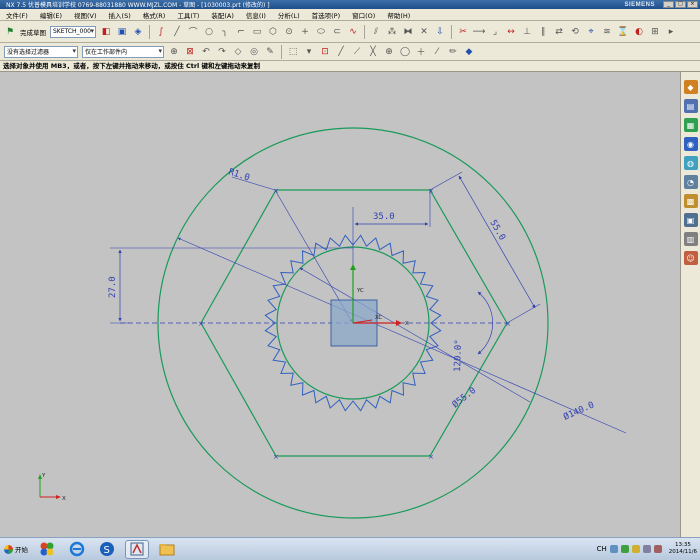 Image resolution: width=700 pixels, height=560 pixels. I want to click on update-model-icon: ◈, so click(138, 32).